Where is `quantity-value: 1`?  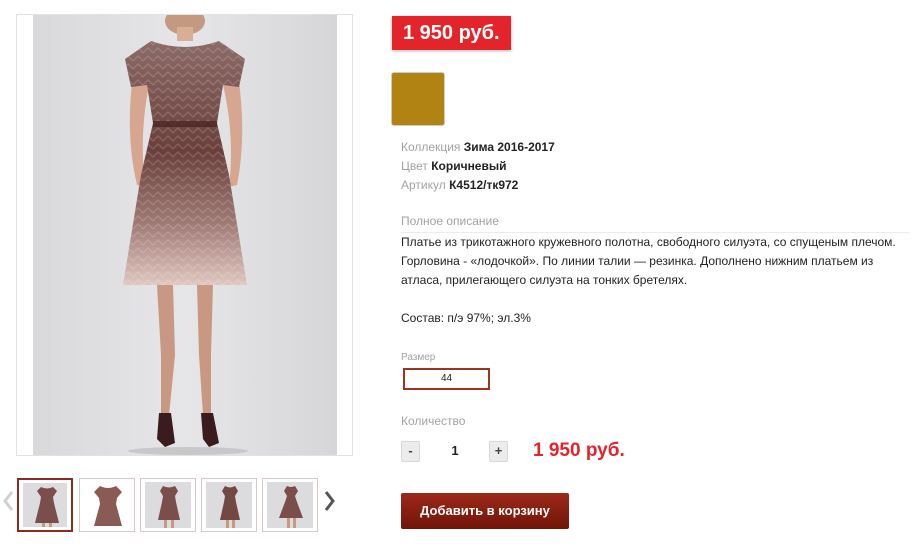 quantity-value: 1 is located at coordinates (455, 450).